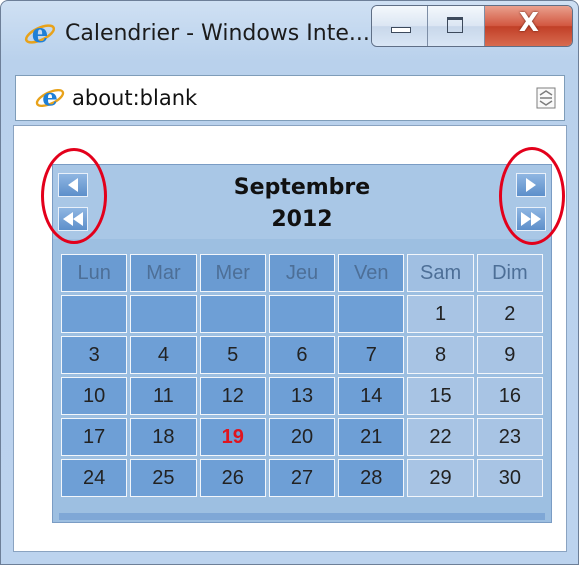  I want to click on maximize-icon, so click(455, 25).